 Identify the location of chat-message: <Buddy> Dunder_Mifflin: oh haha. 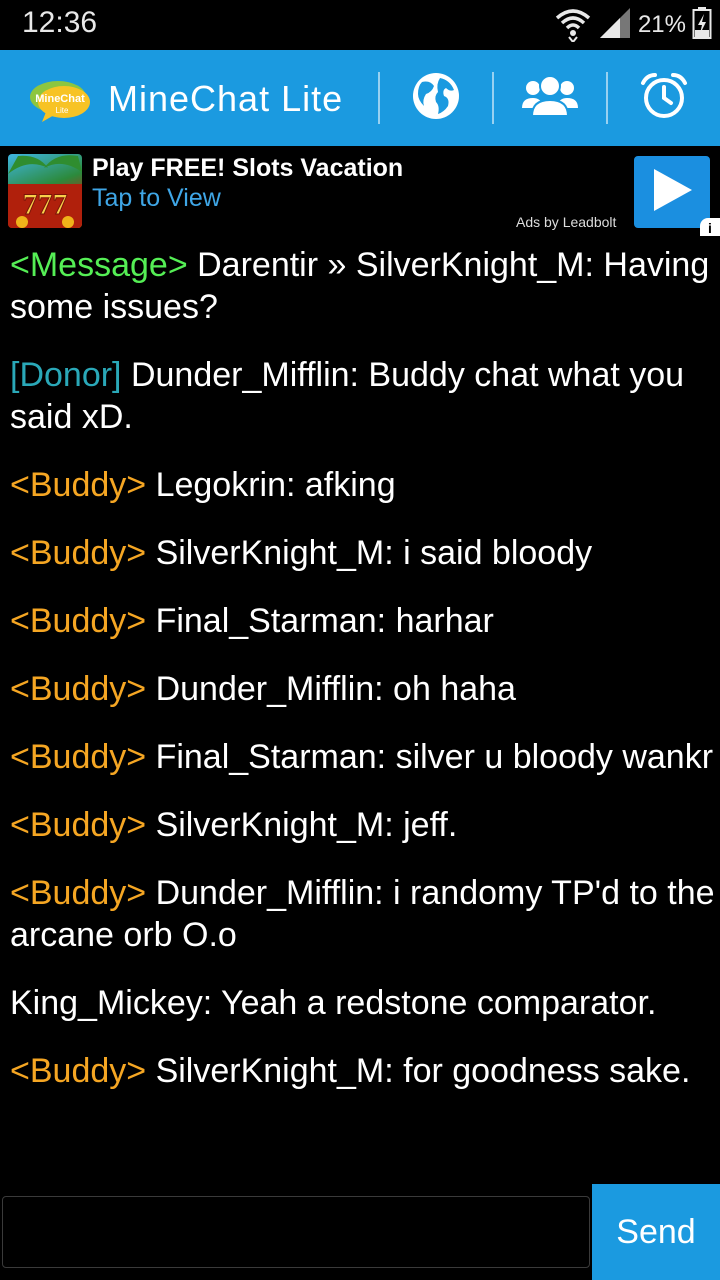
(362, 689).